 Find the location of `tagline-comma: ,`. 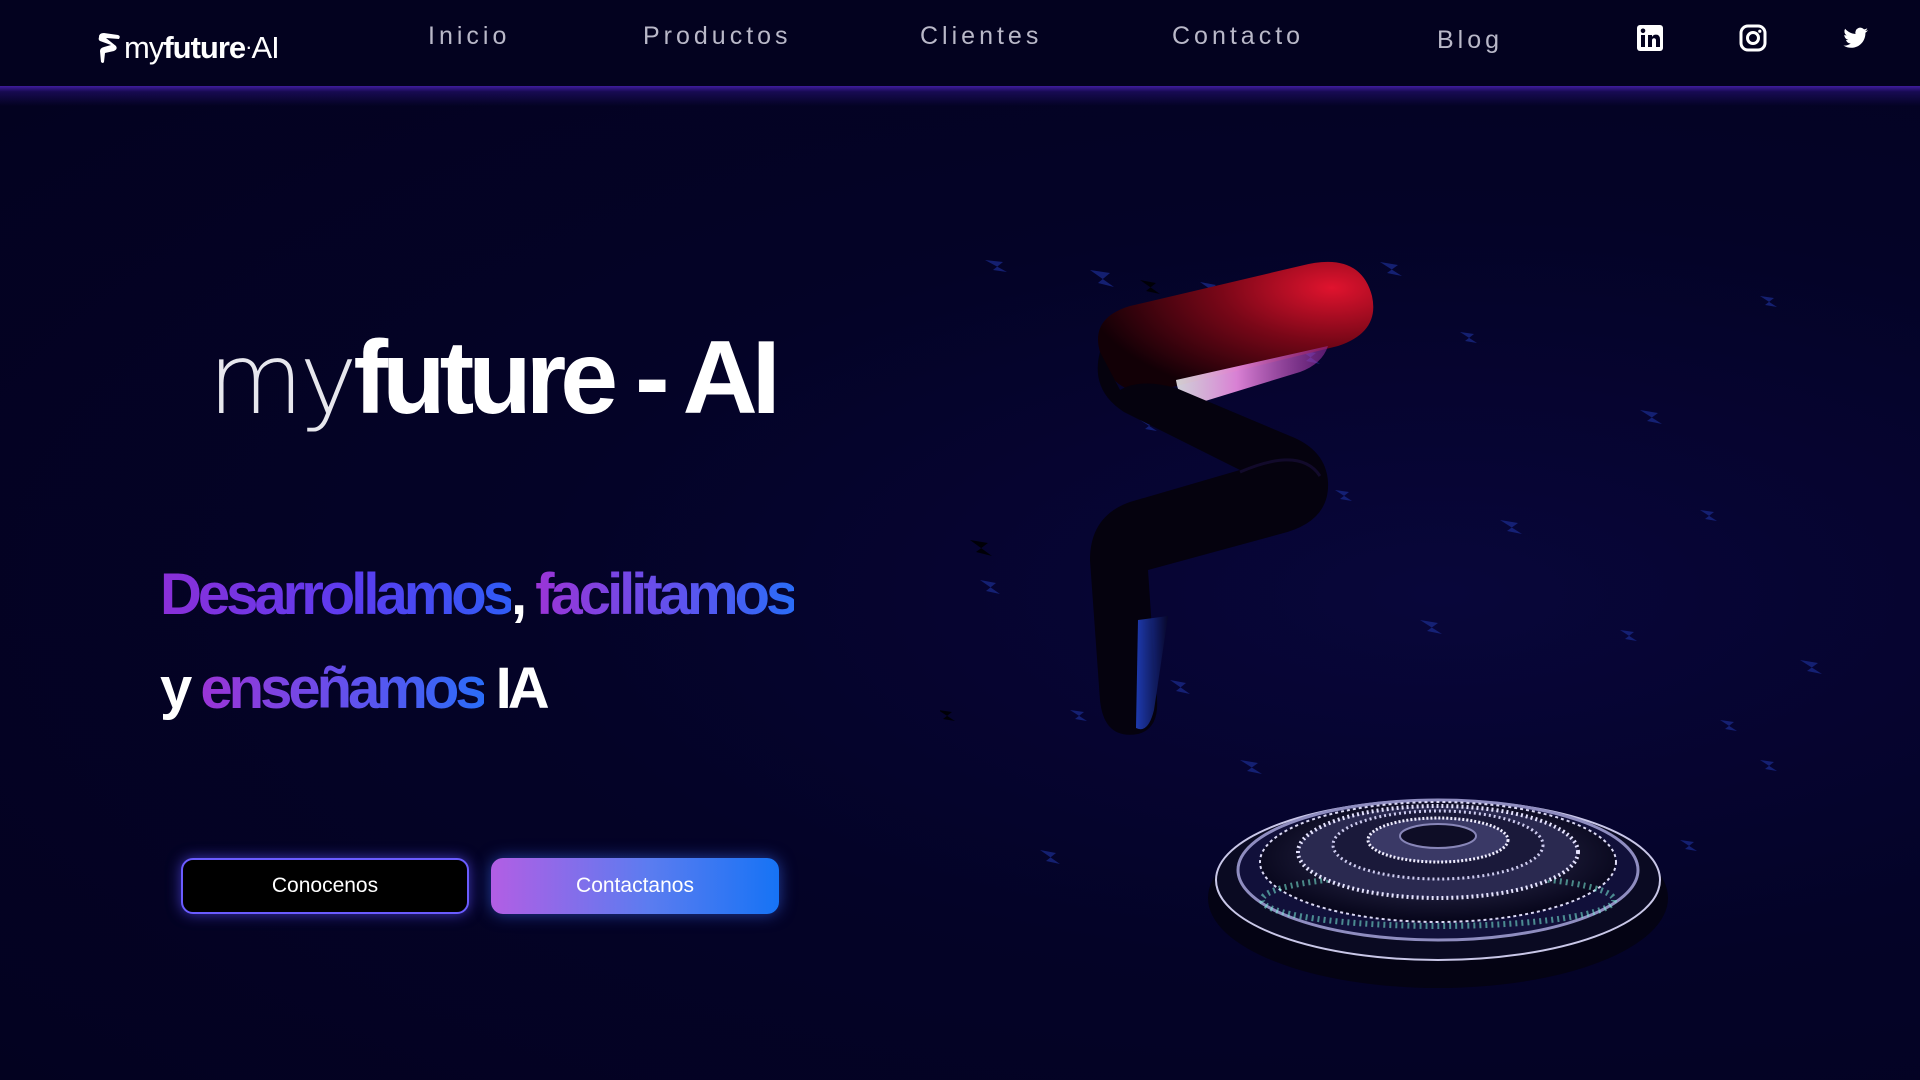

tagline-comma: , is located at coordinates (518, 594).